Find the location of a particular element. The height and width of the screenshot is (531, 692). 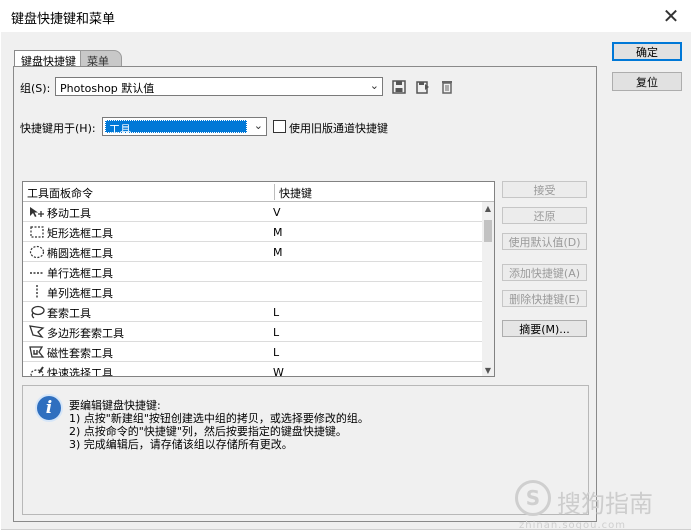

table-row: 多边形套索工具 L is located at coordinates (252, 332).